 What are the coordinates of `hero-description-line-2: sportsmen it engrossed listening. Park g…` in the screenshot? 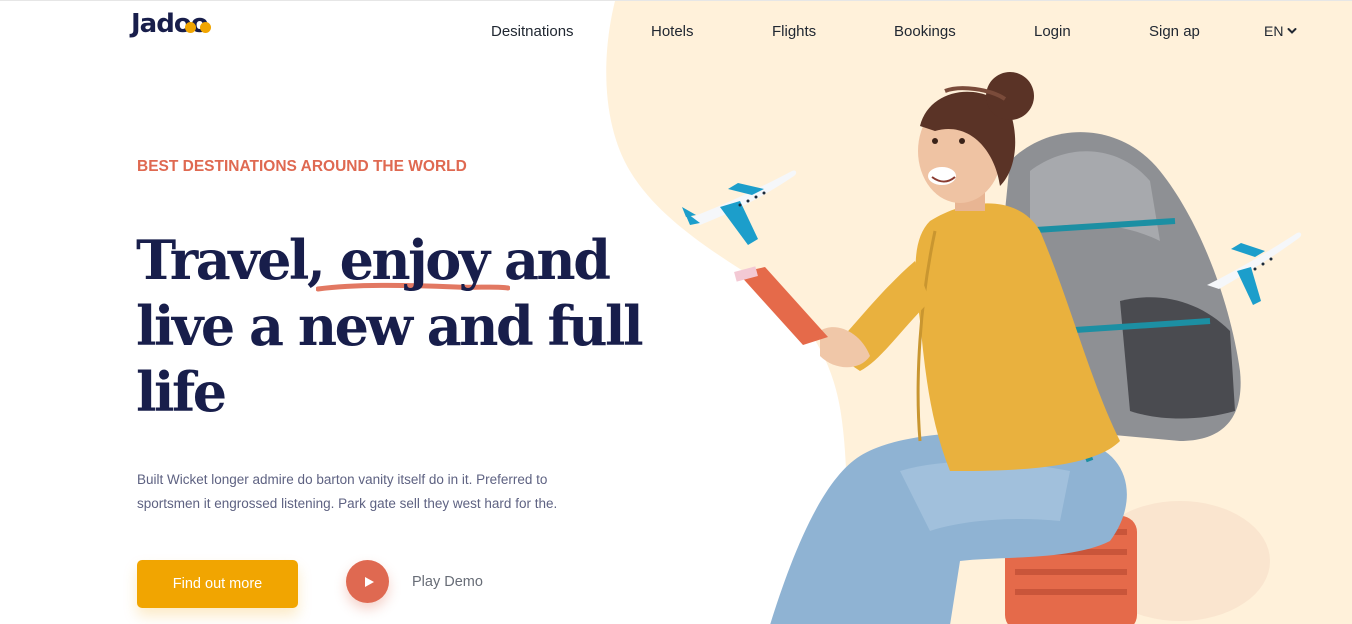 It's located at (347, 503).